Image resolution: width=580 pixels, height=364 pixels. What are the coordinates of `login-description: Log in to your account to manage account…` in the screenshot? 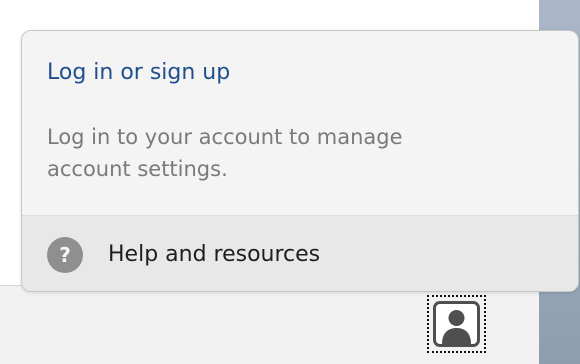 It's located at (225, 153).